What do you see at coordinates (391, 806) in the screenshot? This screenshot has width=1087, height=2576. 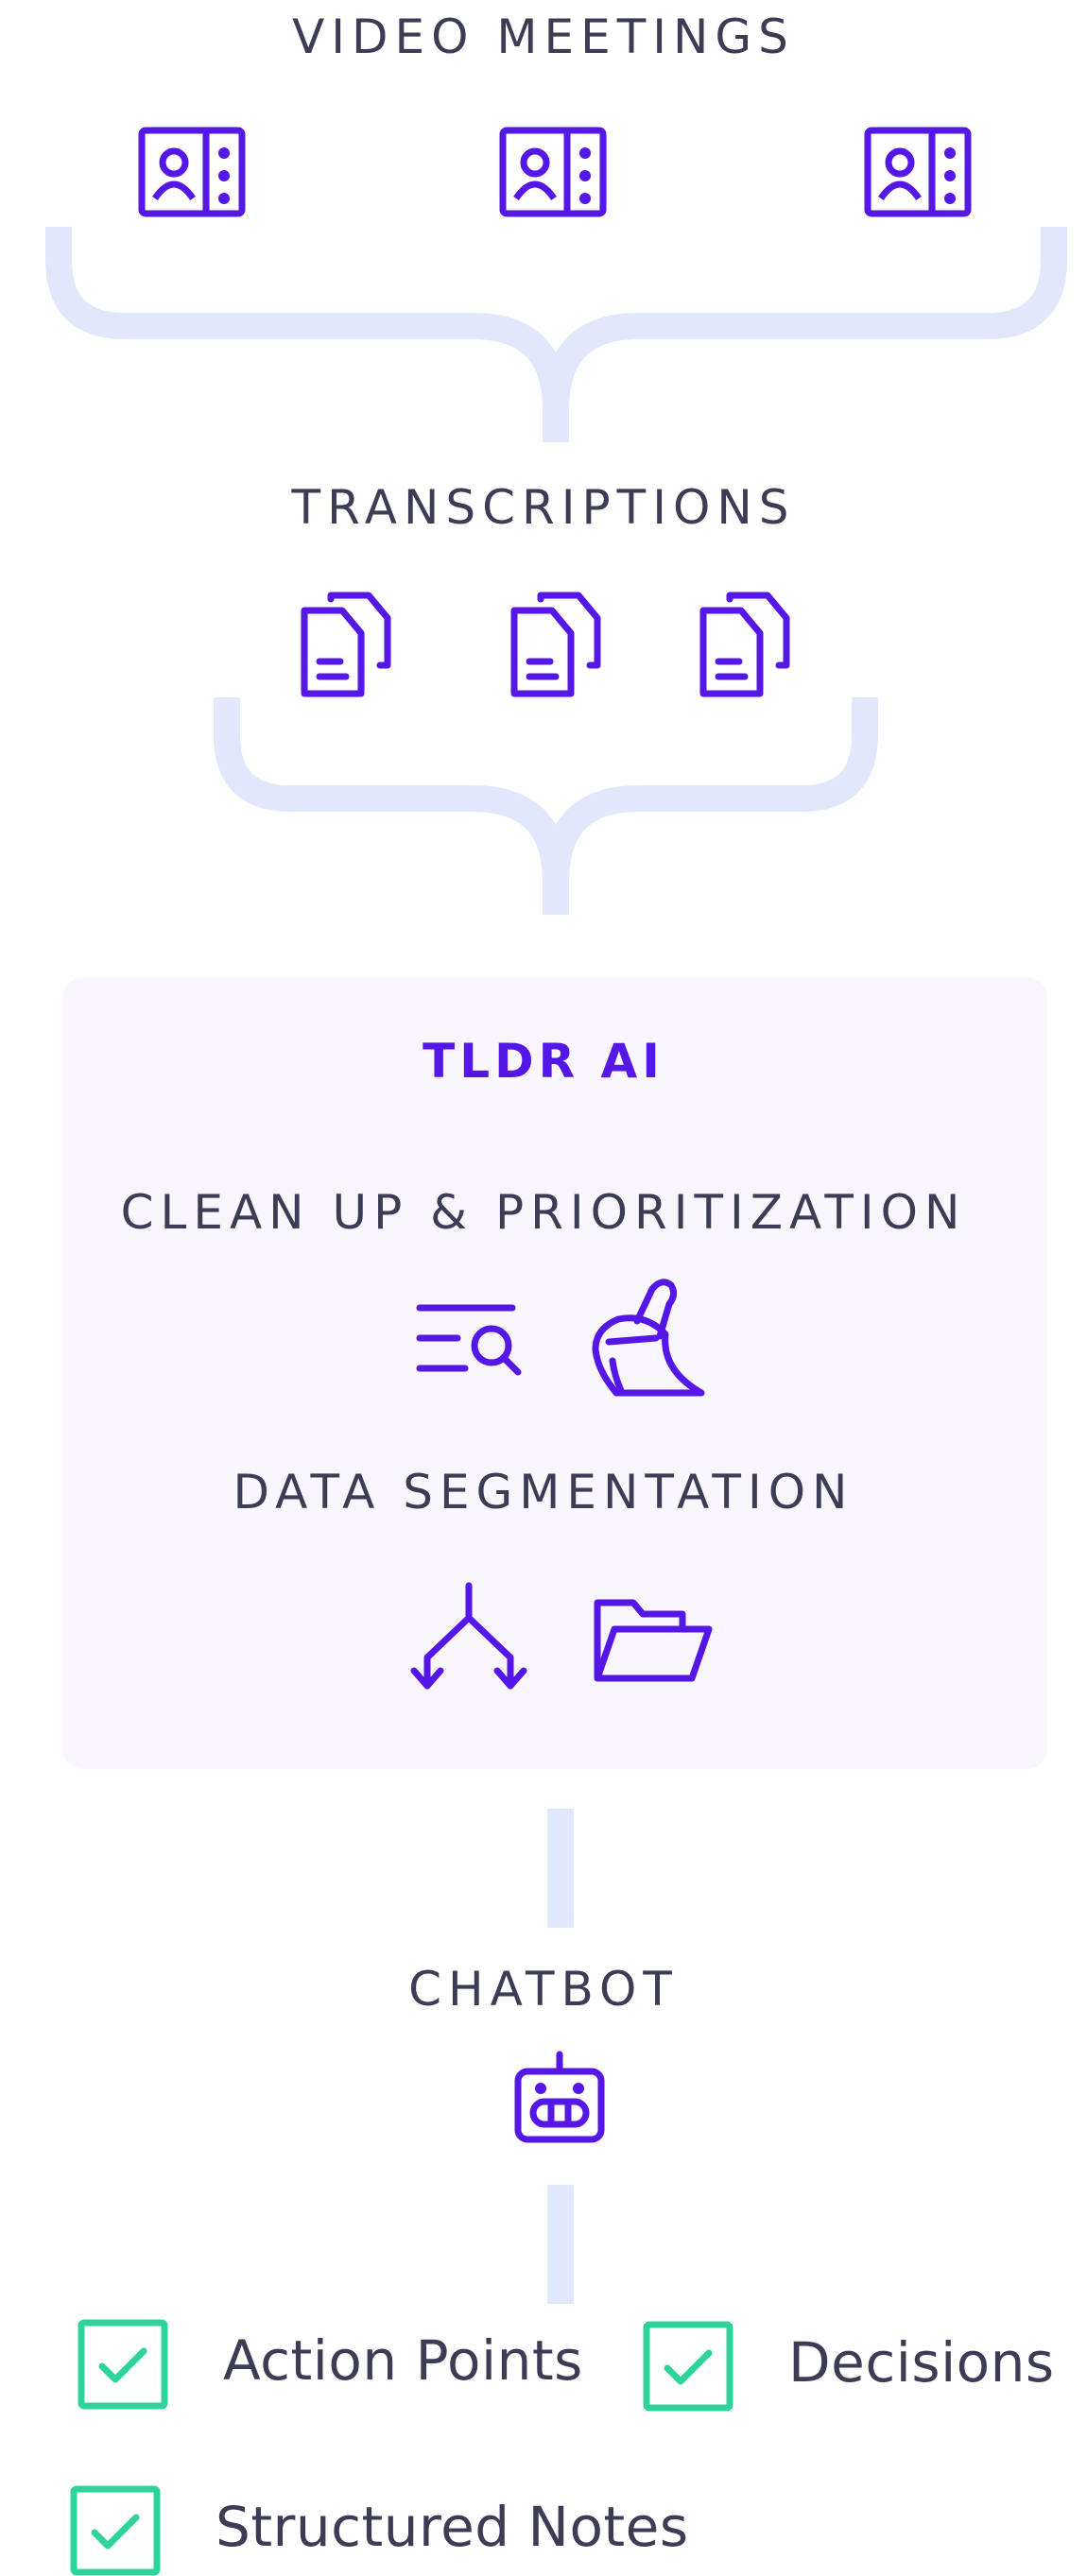 I see `transcriptions-merge-connector` at bounding box center [391, 806].